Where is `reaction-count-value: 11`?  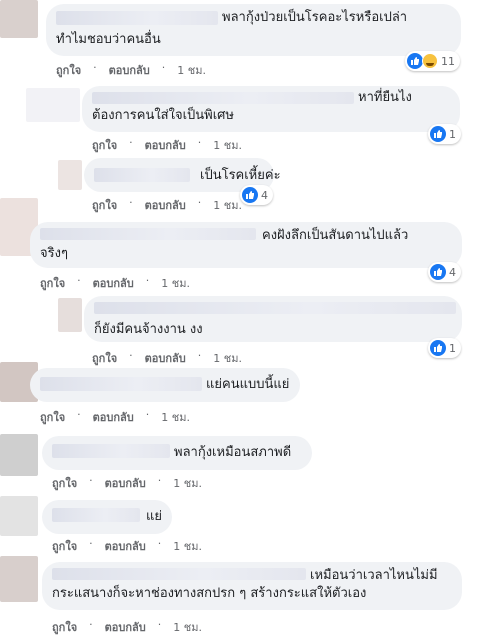 reaction-count-value: 11 is located at coordinates (448, 61).